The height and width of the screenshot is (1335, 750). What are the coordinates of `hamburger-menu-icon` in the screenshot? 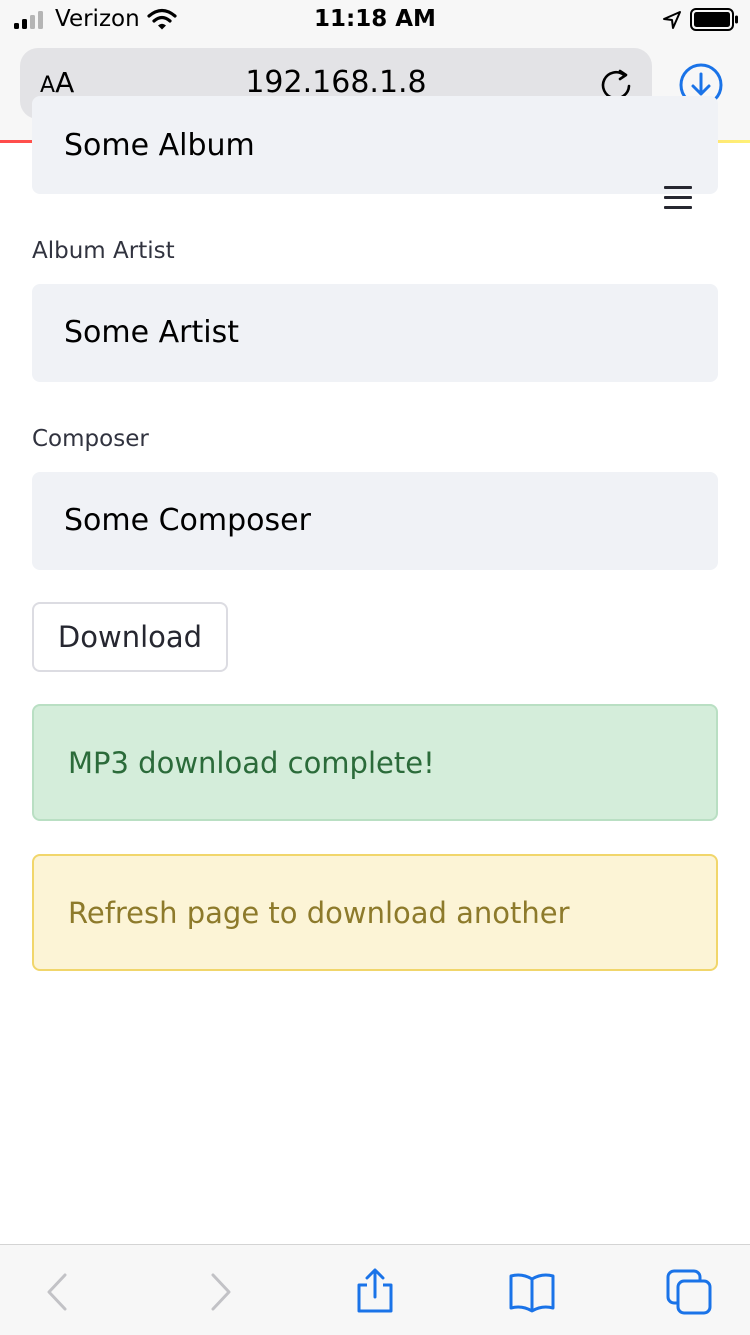 It's located at (678, 198).